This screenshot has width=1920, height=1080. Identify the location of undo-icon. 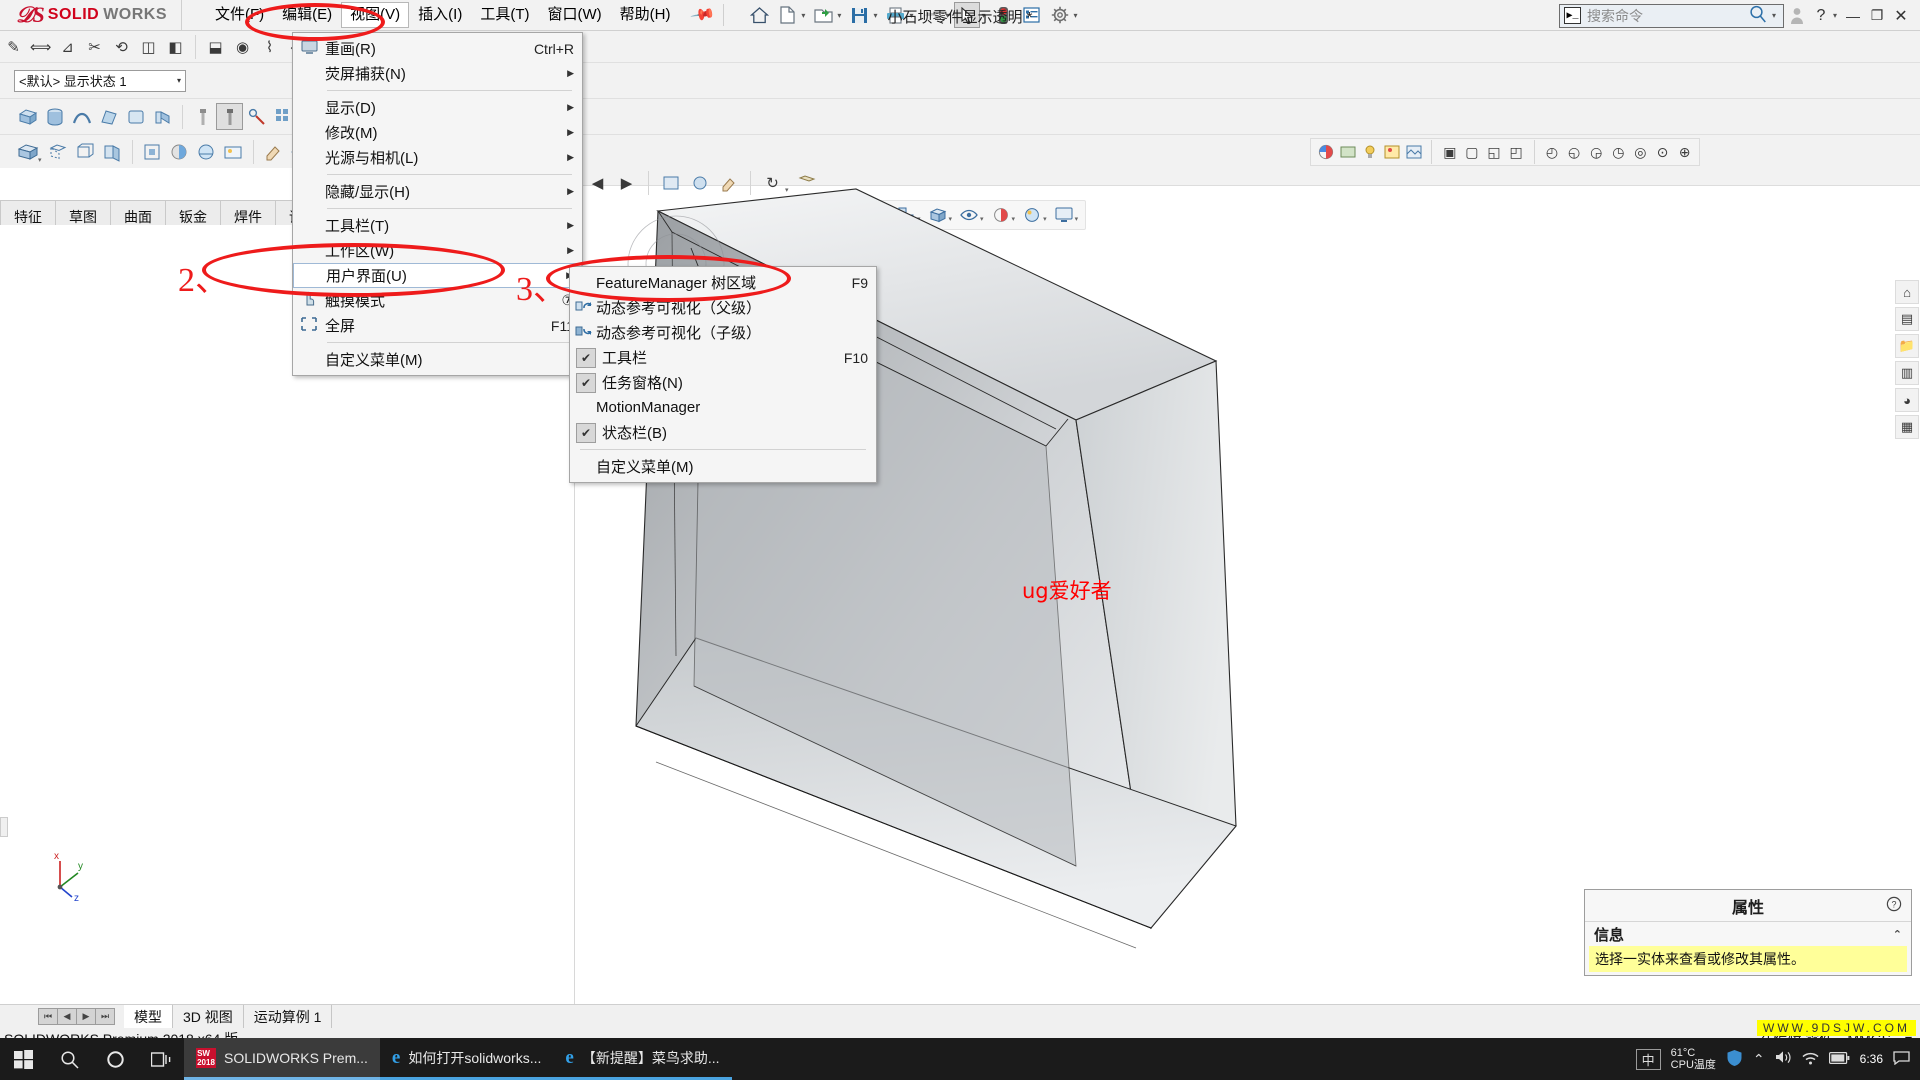
(931, 15).